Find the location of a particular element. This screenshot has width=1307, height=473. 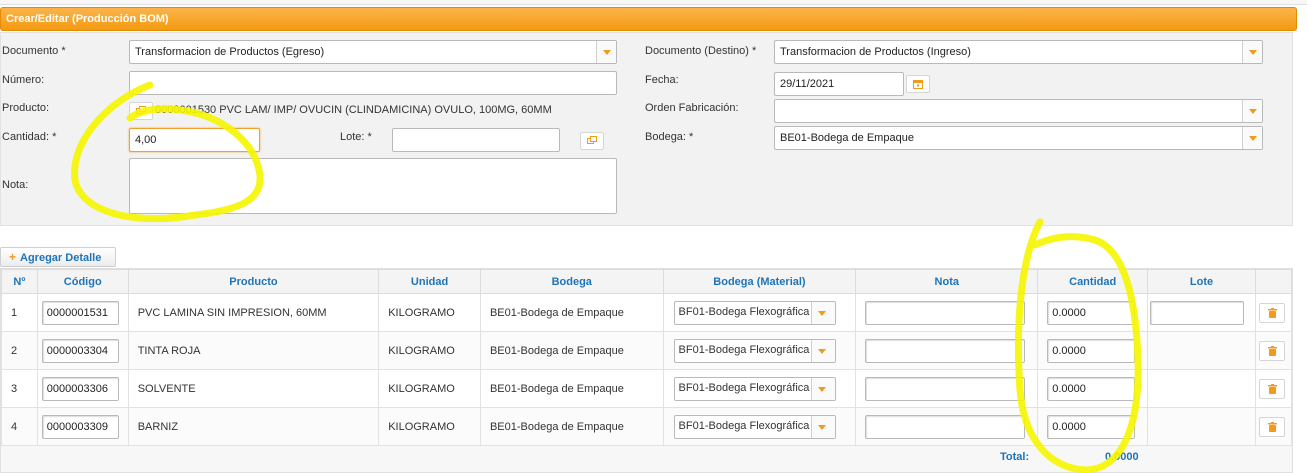

orden-fabricacion-select is located at coordinates (1018, 111).